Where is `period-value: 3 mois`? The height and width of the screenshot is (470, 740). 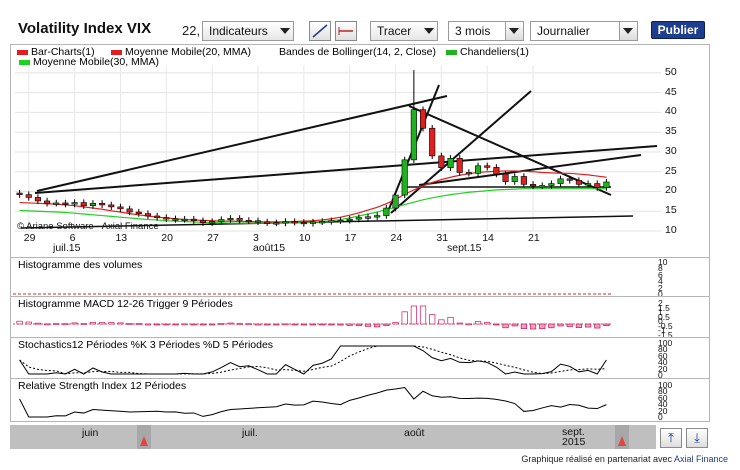
period-value: 3 mois is located at coordinates (473, 31).